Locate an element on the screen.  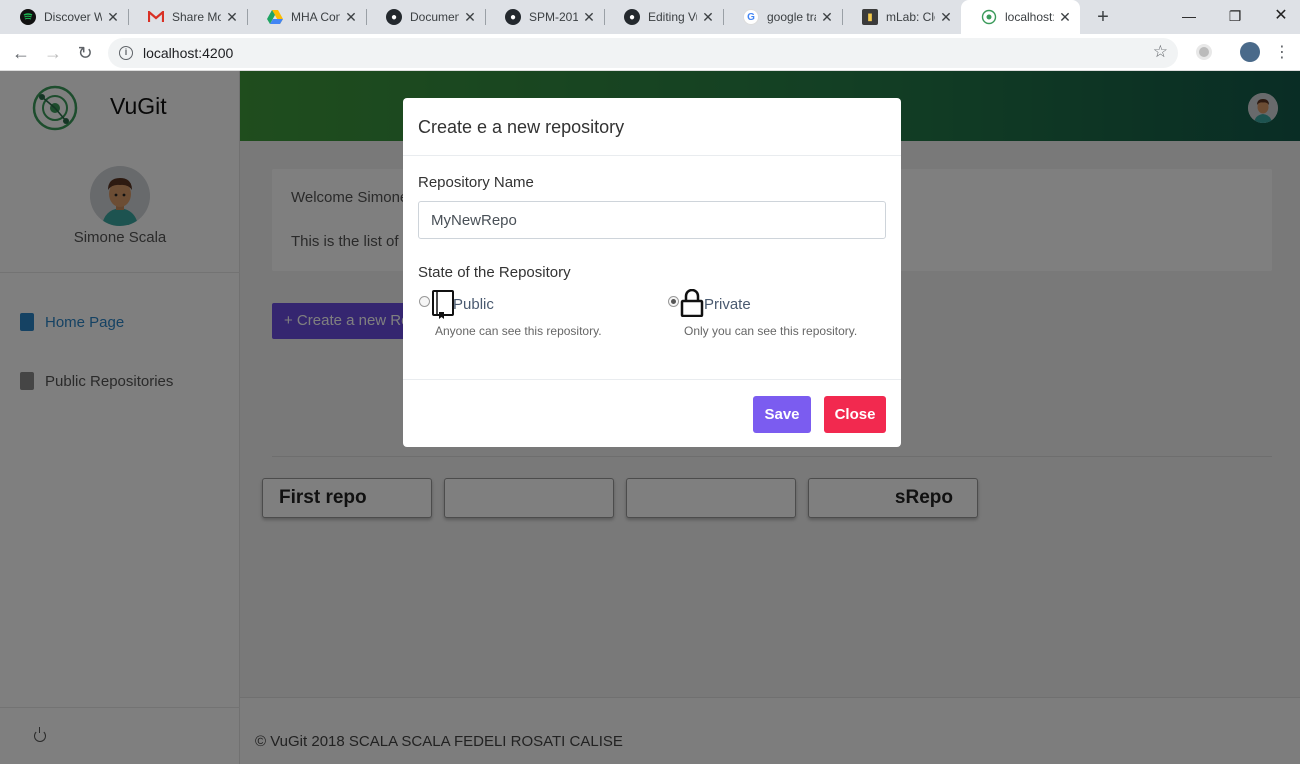
browser-tab: ● SPM-2018 ✕ is located at coordinates (544, 17).